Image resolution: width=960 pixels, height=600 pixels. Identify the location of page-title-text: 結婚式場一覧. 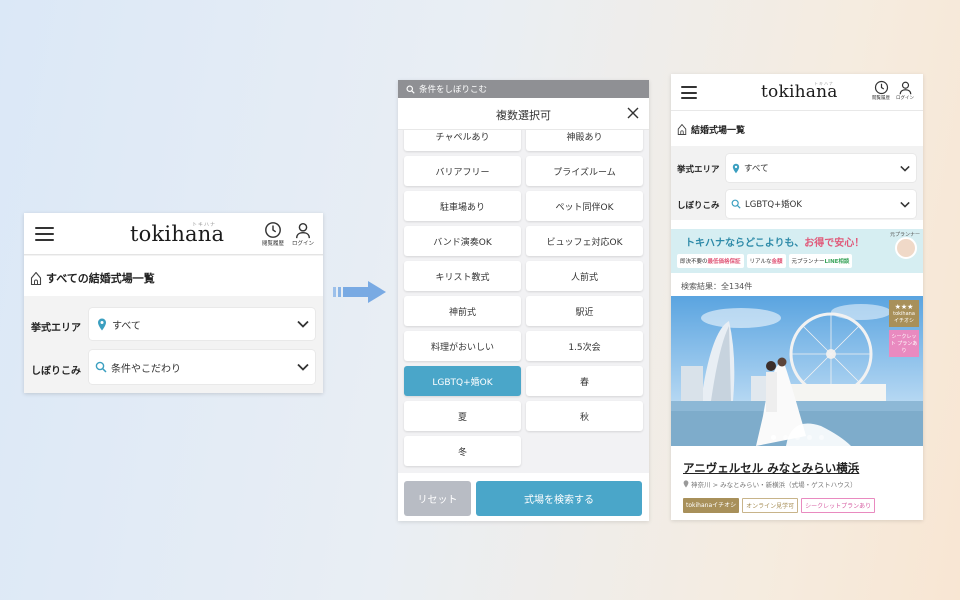
(718, 131).